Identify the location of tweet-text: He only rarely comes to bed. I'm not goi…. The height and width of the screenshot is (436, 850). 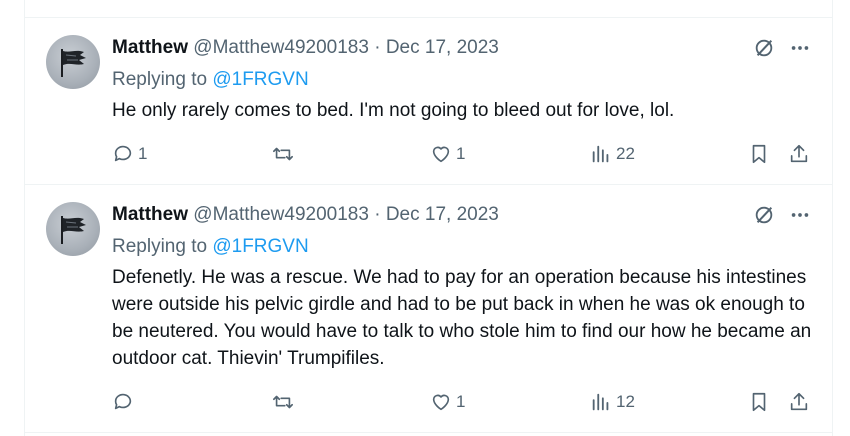
(393, 110).